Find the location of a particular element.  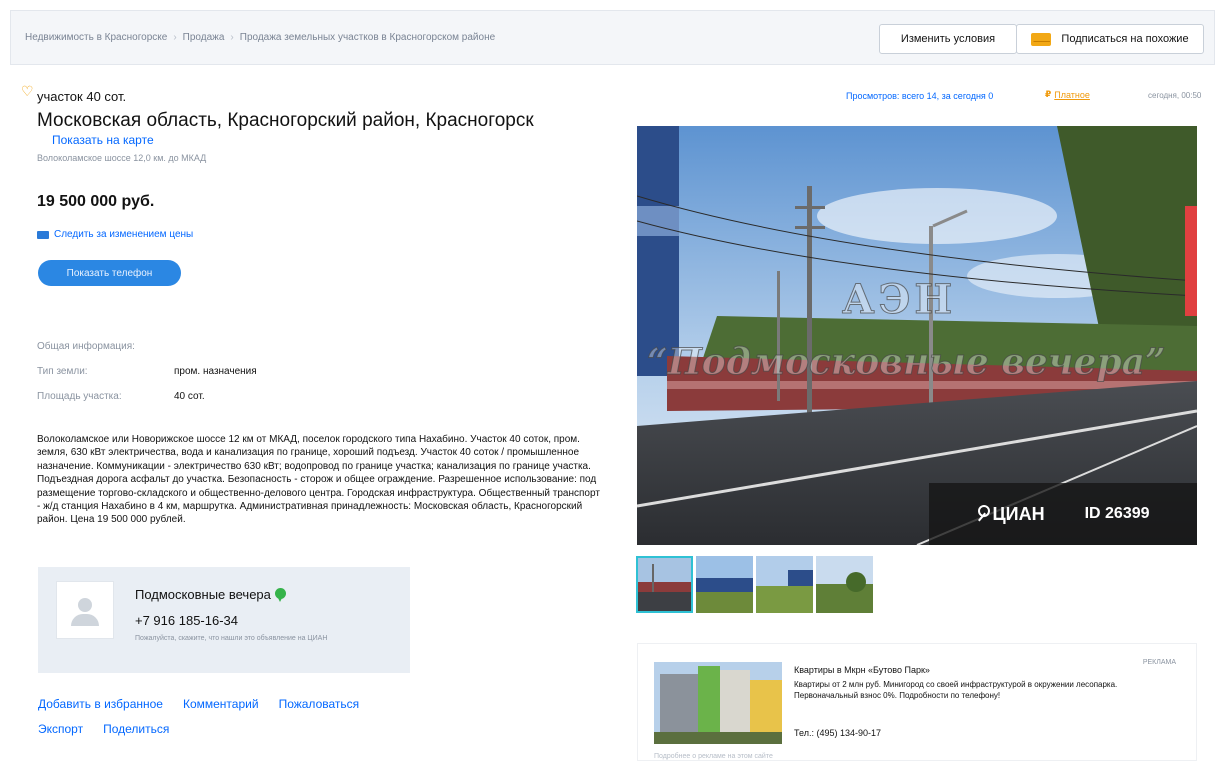

info-value: пром. назначения is located at coordinates (215, 371).